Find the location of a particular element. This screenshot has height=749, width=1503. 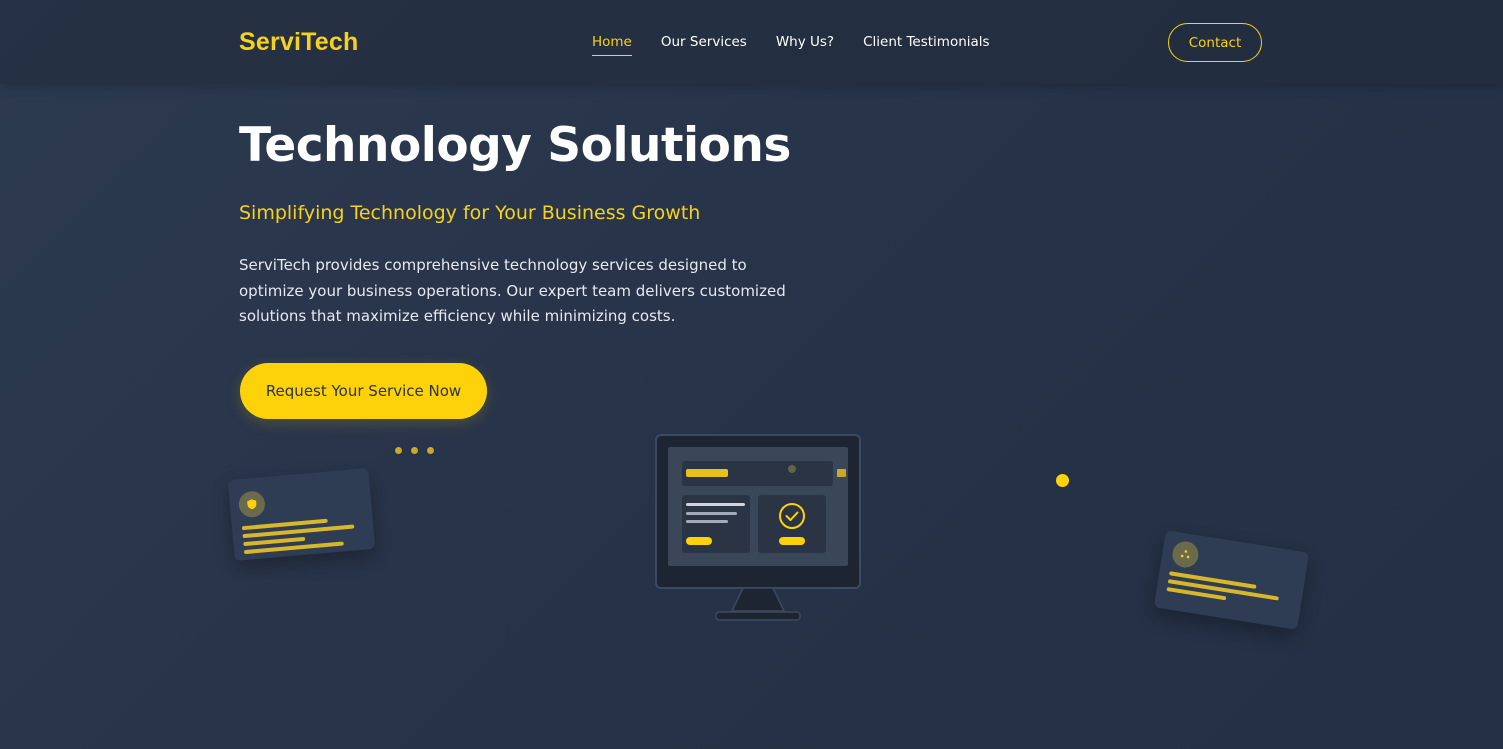

floating-network-card is located at coordinates (1231, 580).